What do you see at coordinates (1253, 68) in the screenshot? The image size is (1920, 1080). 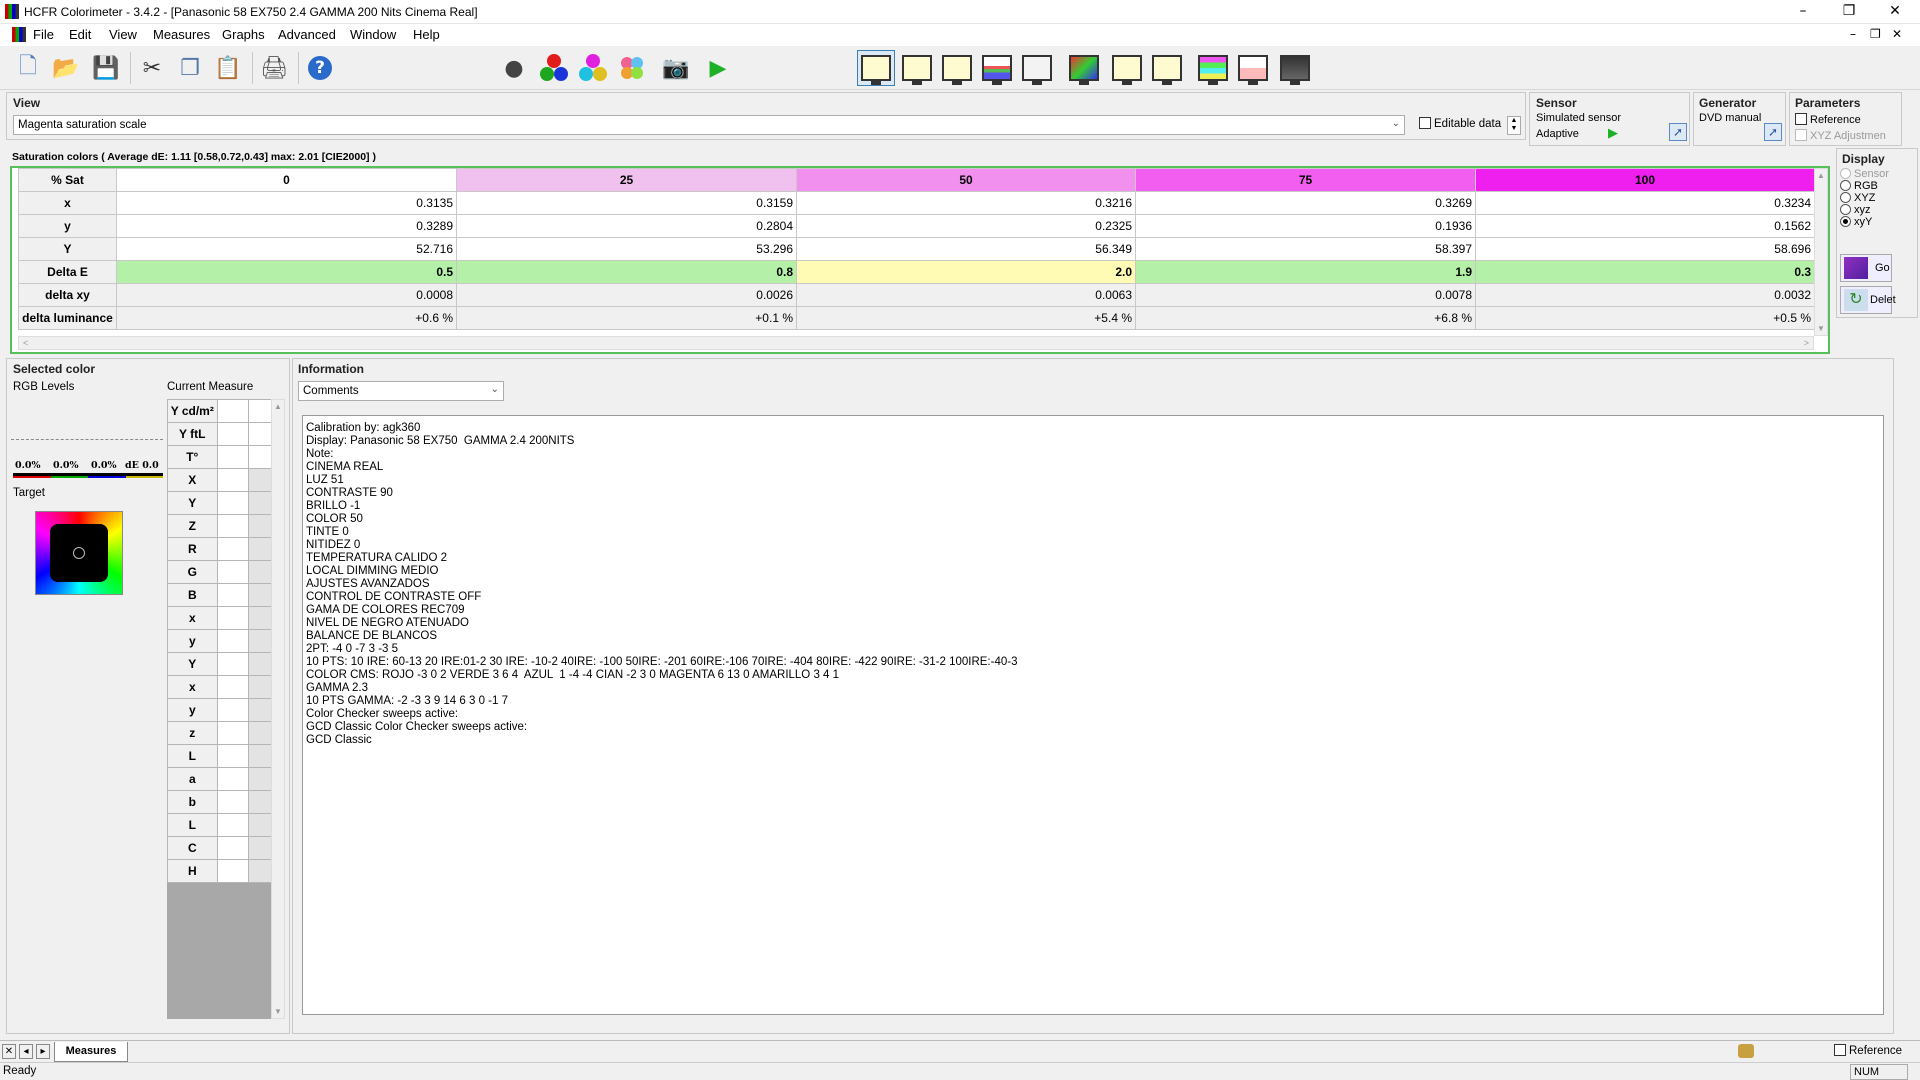 I see `graph-view-delta-e-button` at bounding box center [1253, 68].